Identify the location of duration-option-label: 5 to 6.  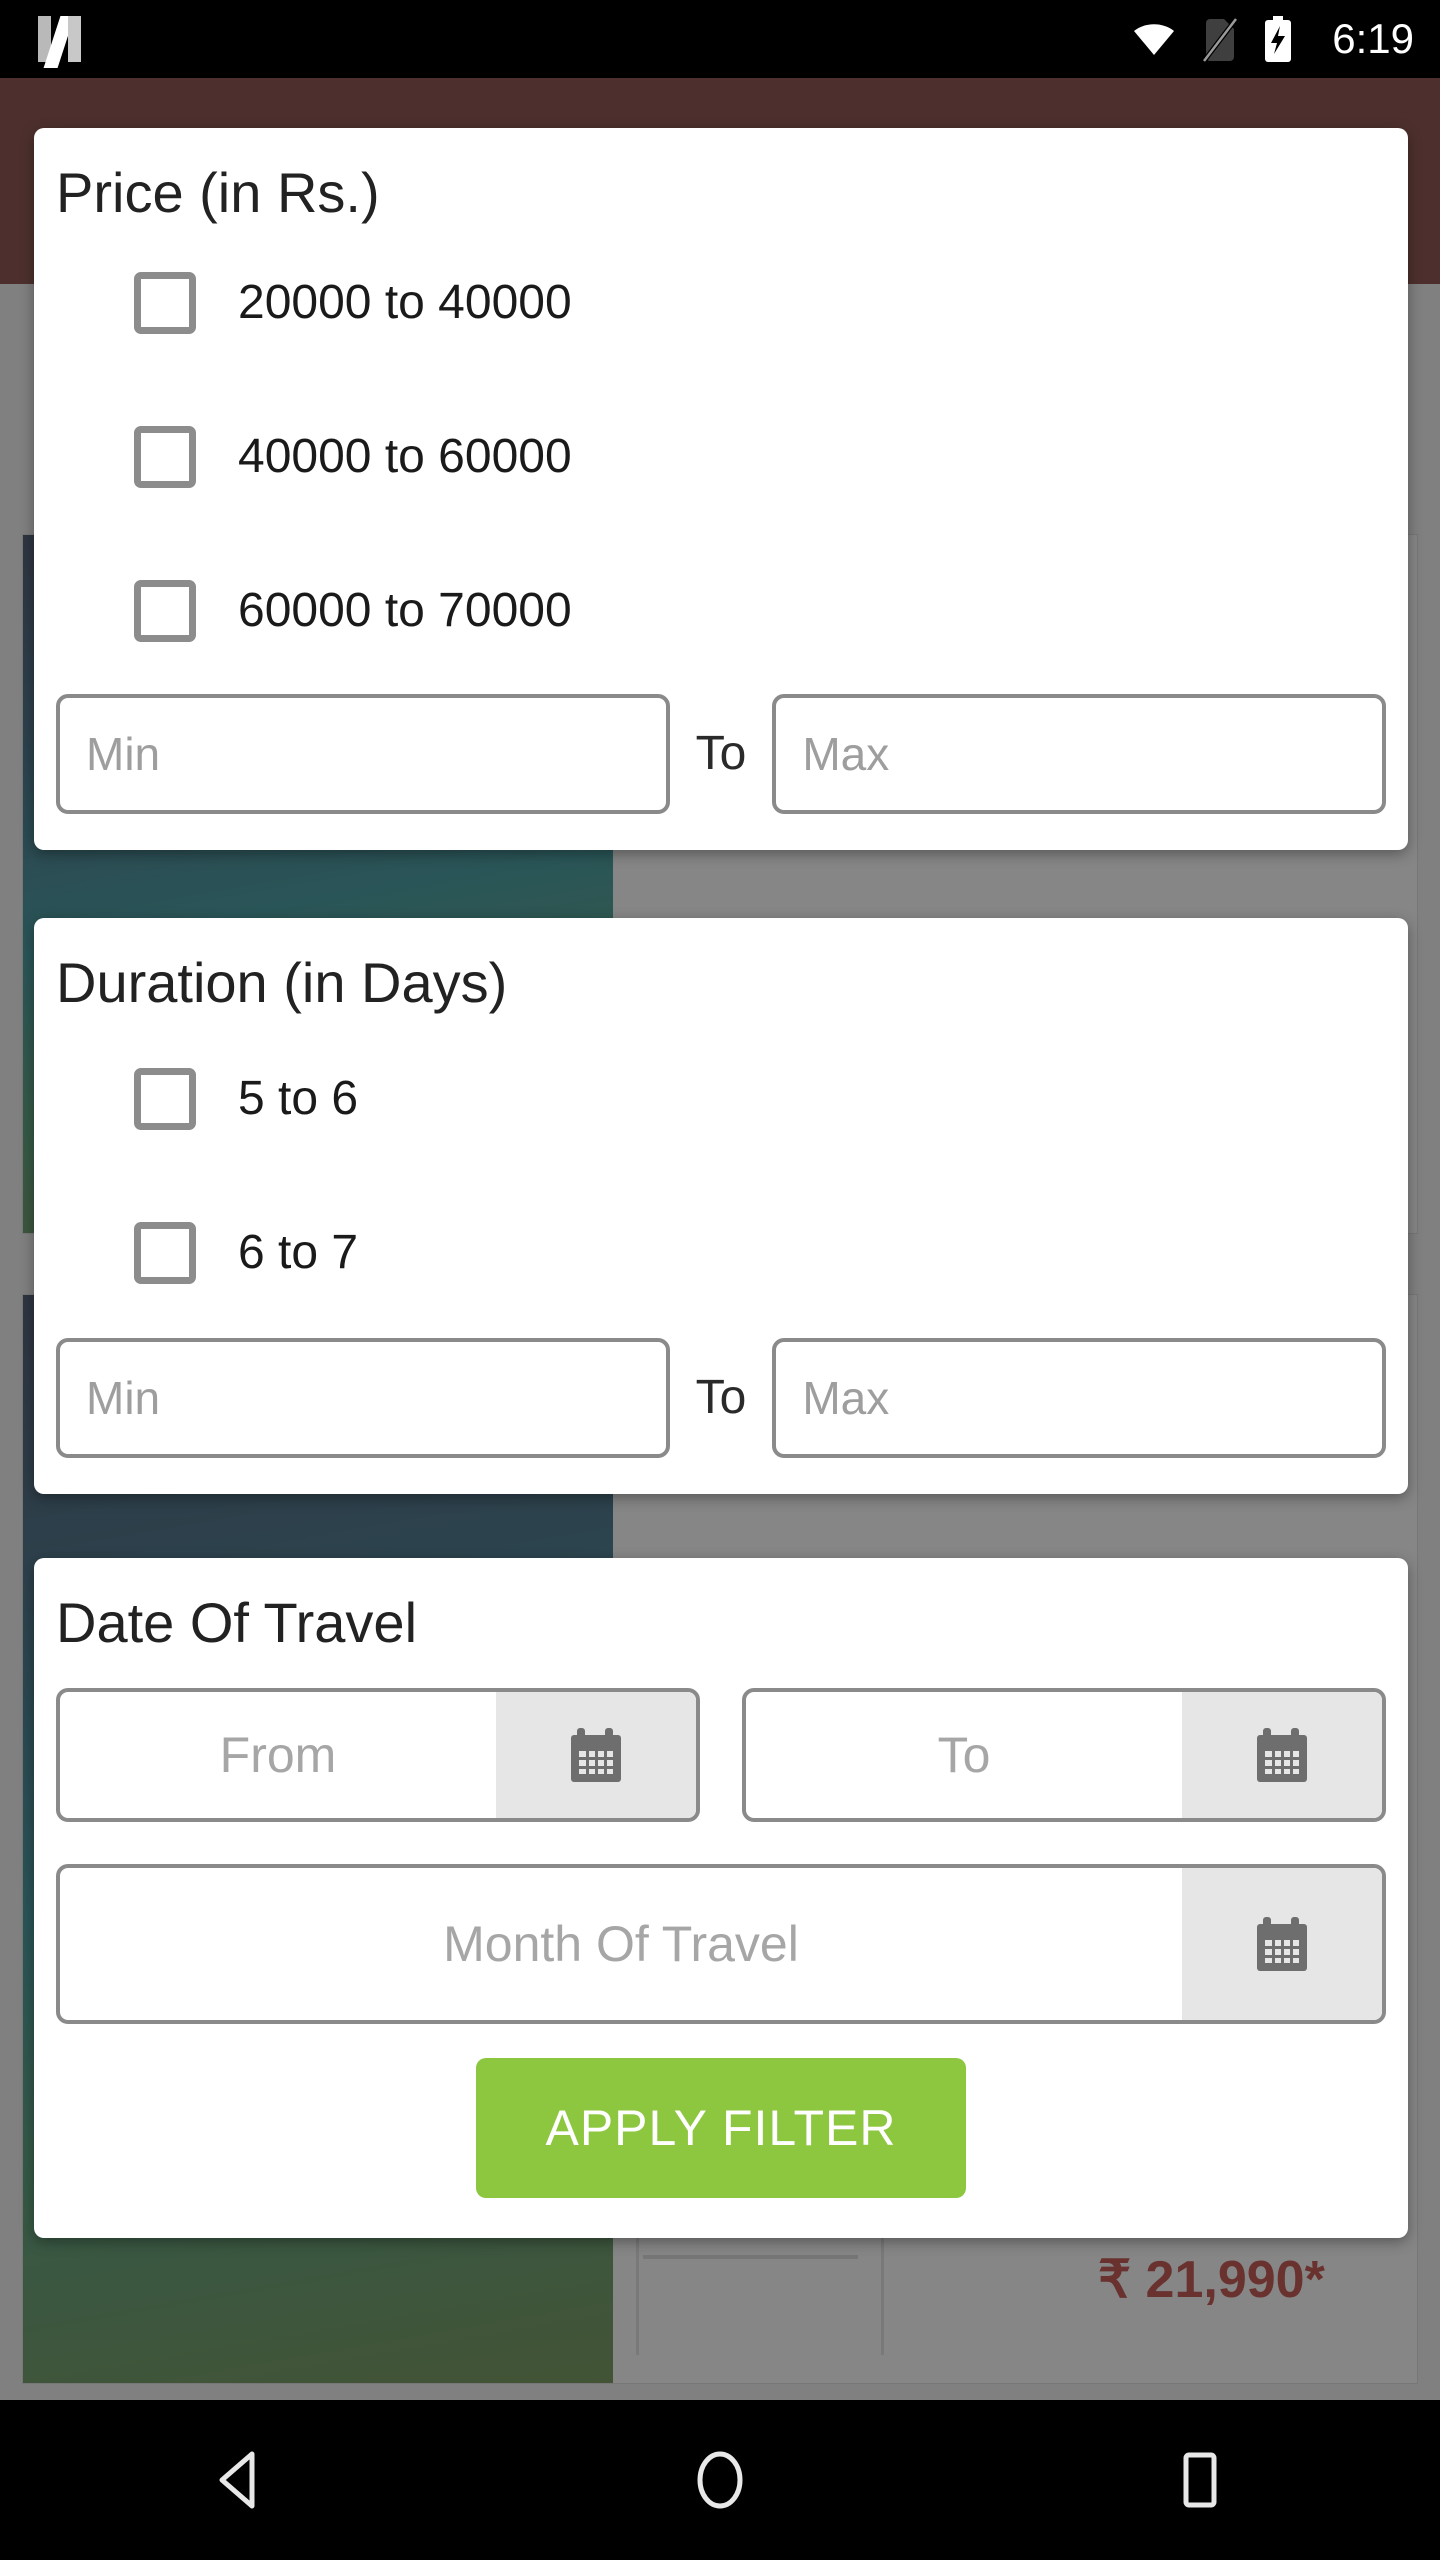
(298, 1099).